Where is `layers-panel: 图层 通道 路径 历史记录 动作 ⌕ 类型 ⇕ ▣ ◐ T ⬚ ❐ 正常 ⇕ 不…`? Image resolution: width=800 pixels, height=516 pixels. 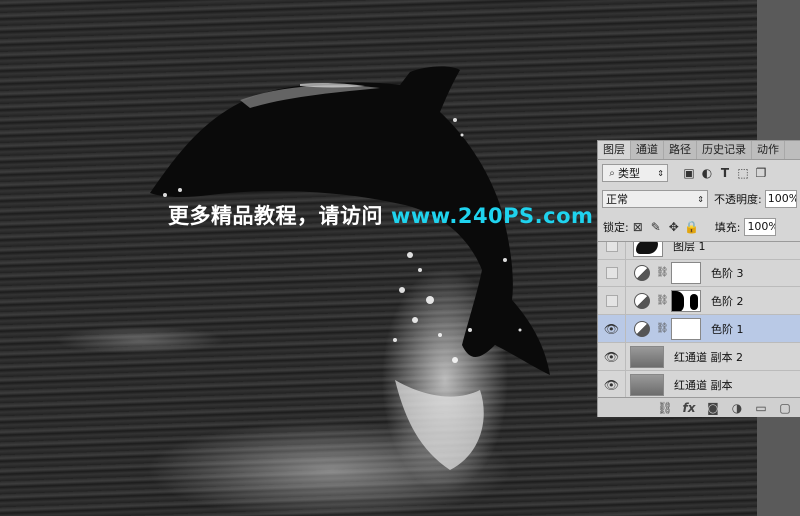 layers-panel: 图层 通道 路径 历史记录 动作 ⌕ 类型 ⇕ ▣ ◐ T ⬚ ❐ 正常 ⇕ 不… is located at coordinates (698, 278).